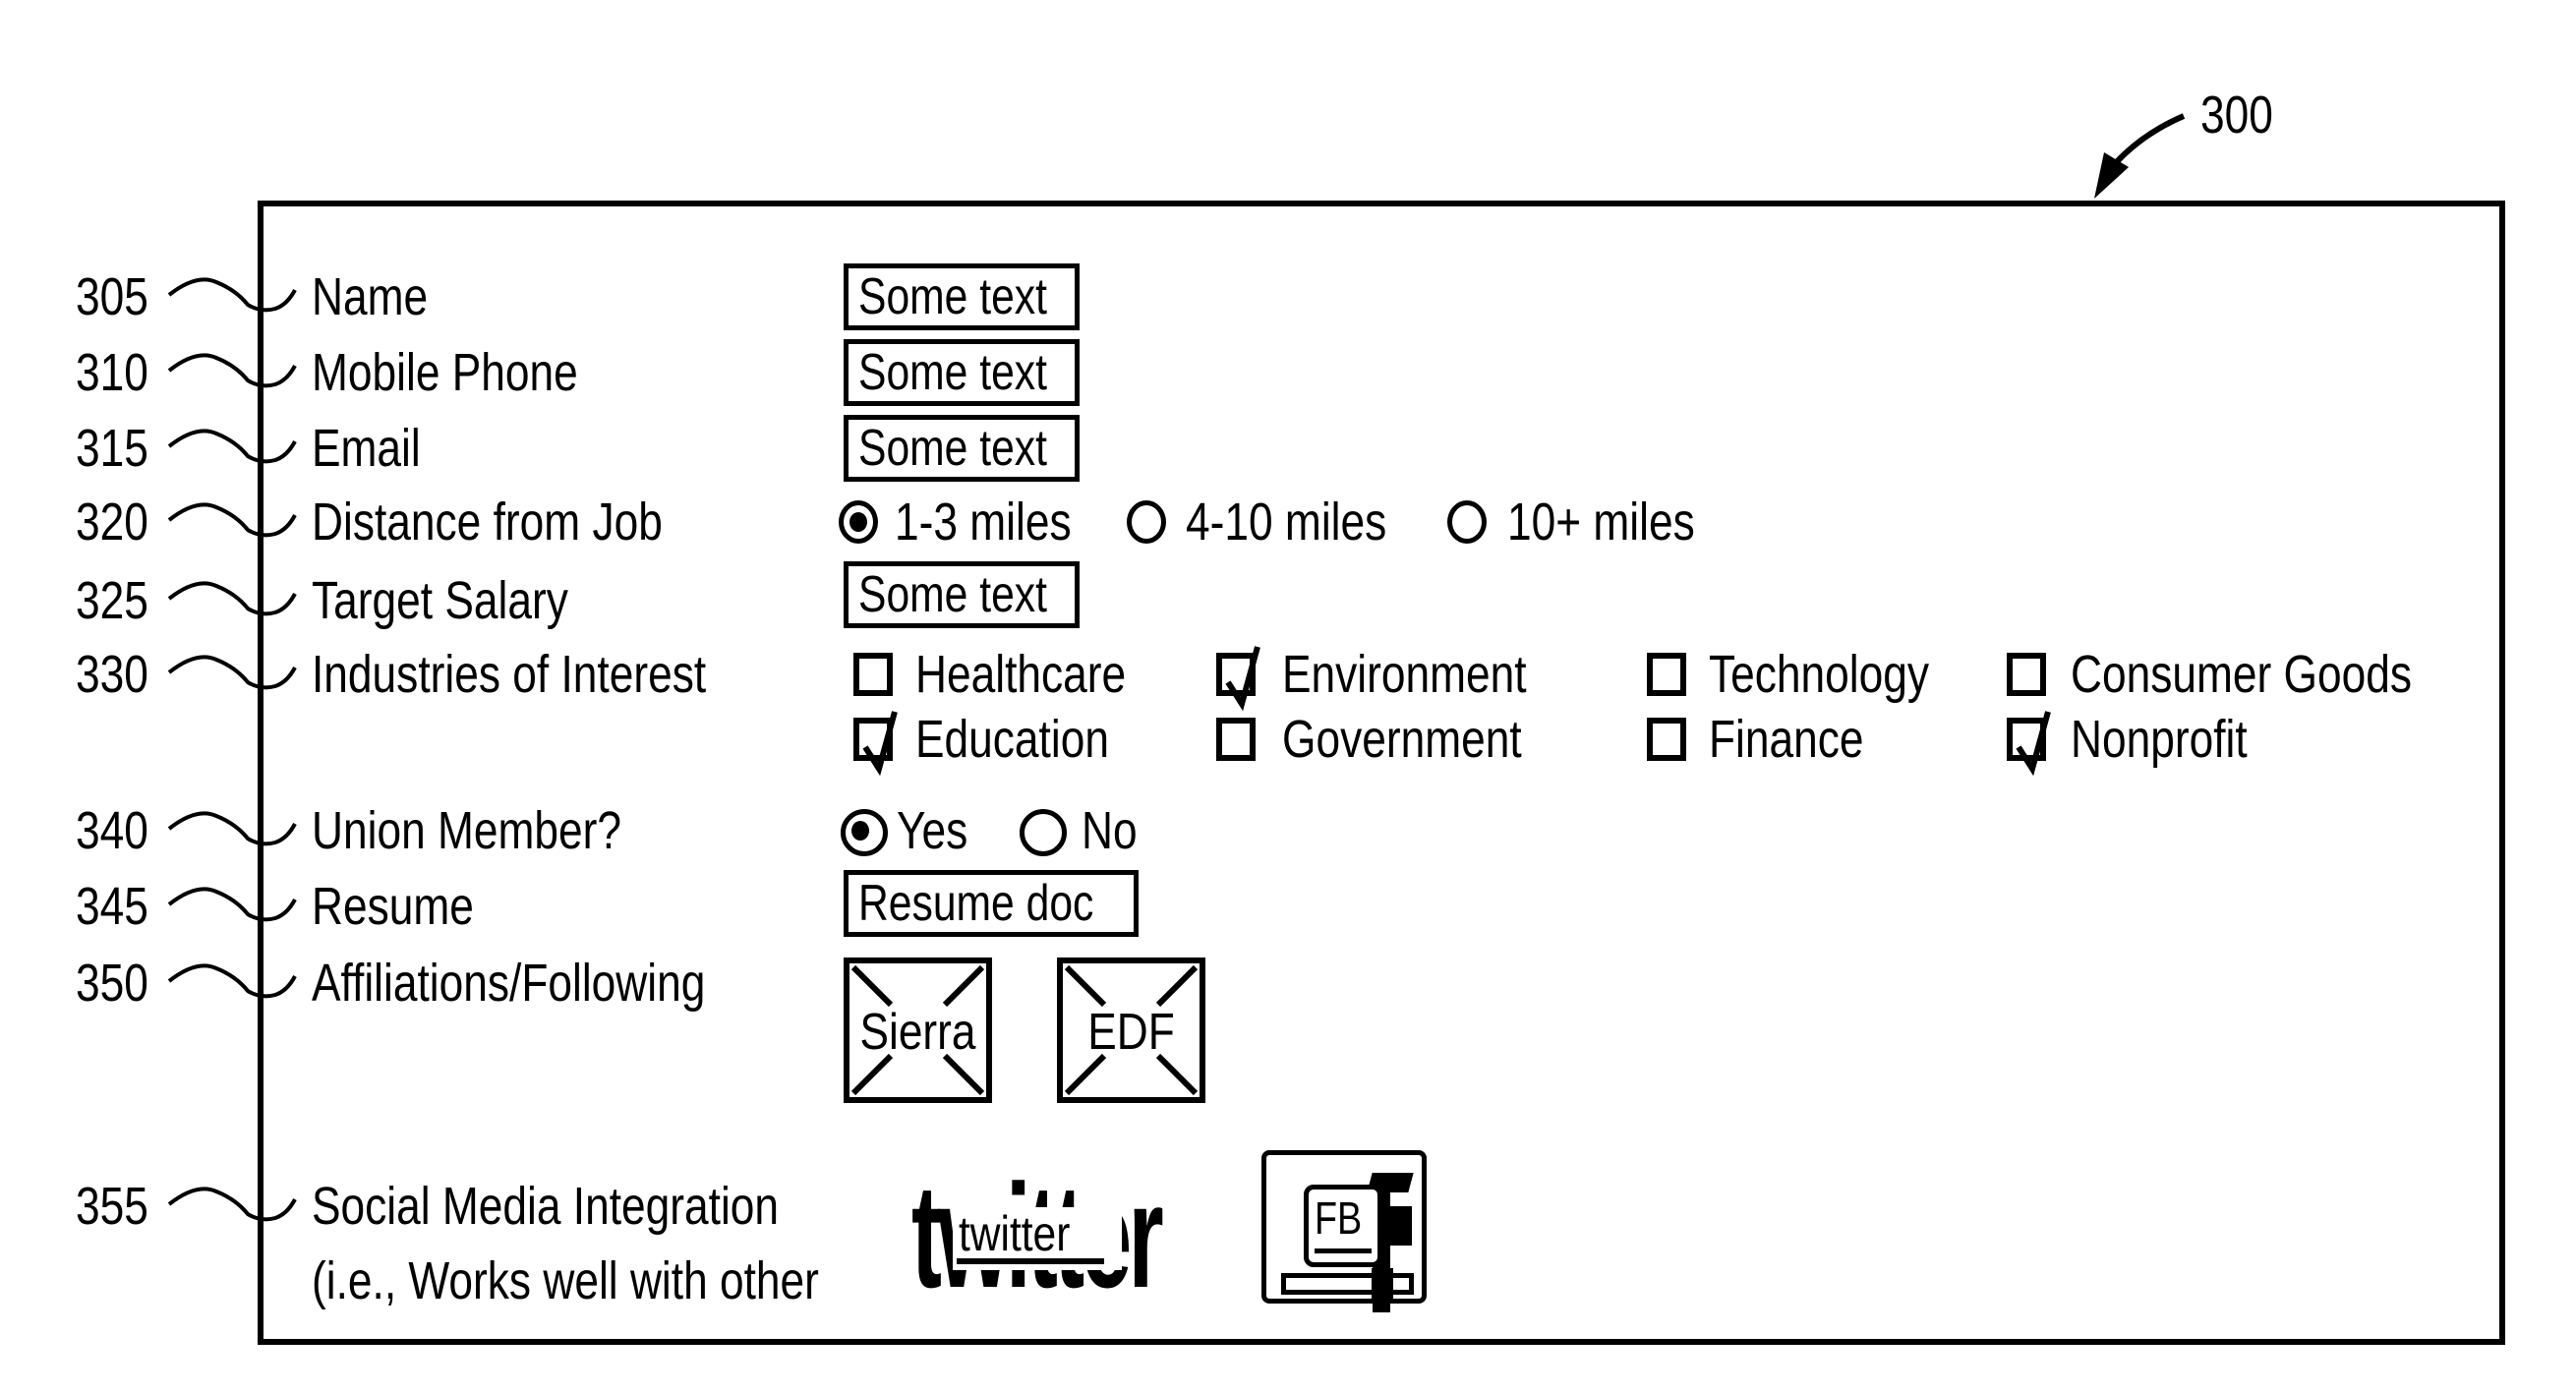 This screenshot has width=2576, height=1393. Describe the element at coordinates (112, 1206) in the screenshot. I see `ref-355: 355` at that location.